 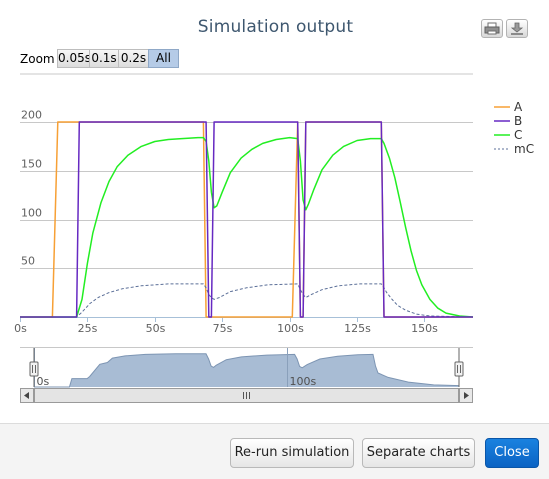 What do you see at coordinates (290, 328) in the screenshot?
I see `x-tick-label: 100s` at bounding box center [290, 328].